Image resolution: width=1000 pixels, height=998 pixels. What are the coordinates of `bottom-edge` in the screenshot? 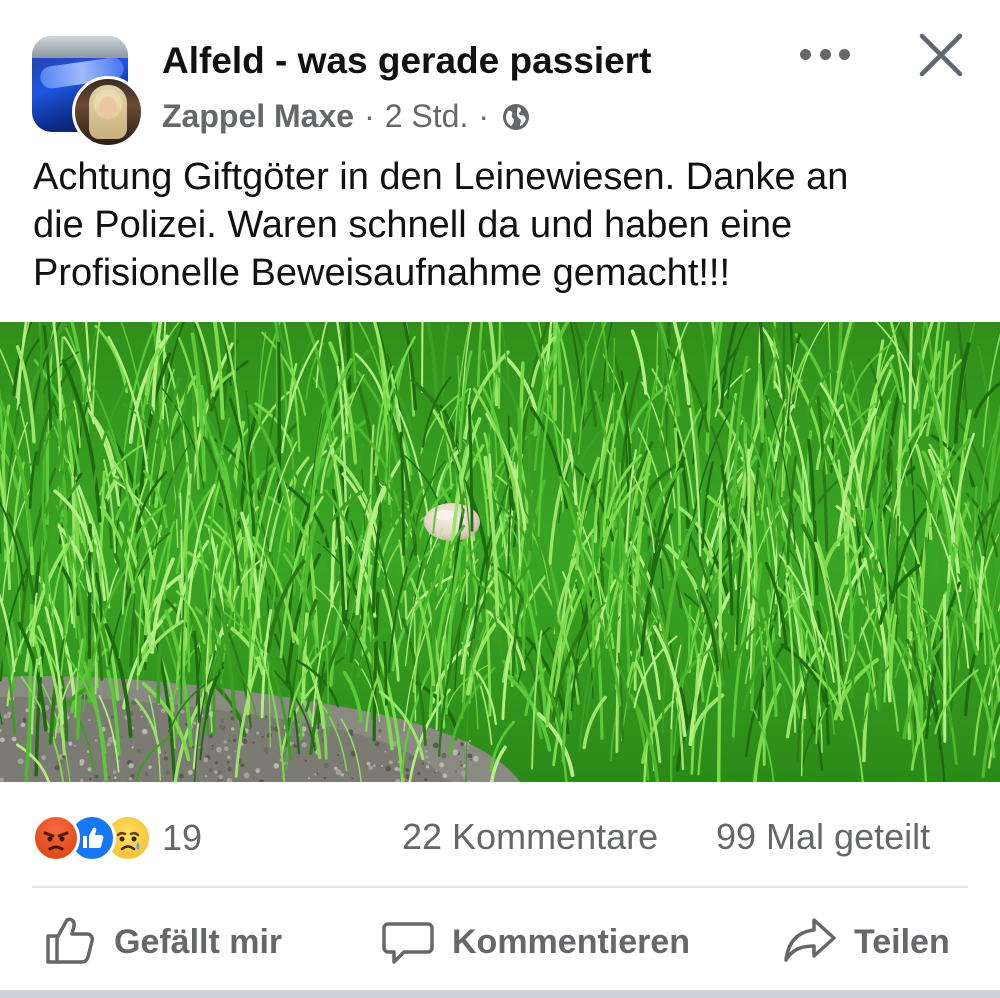 It's located at (500, 994).